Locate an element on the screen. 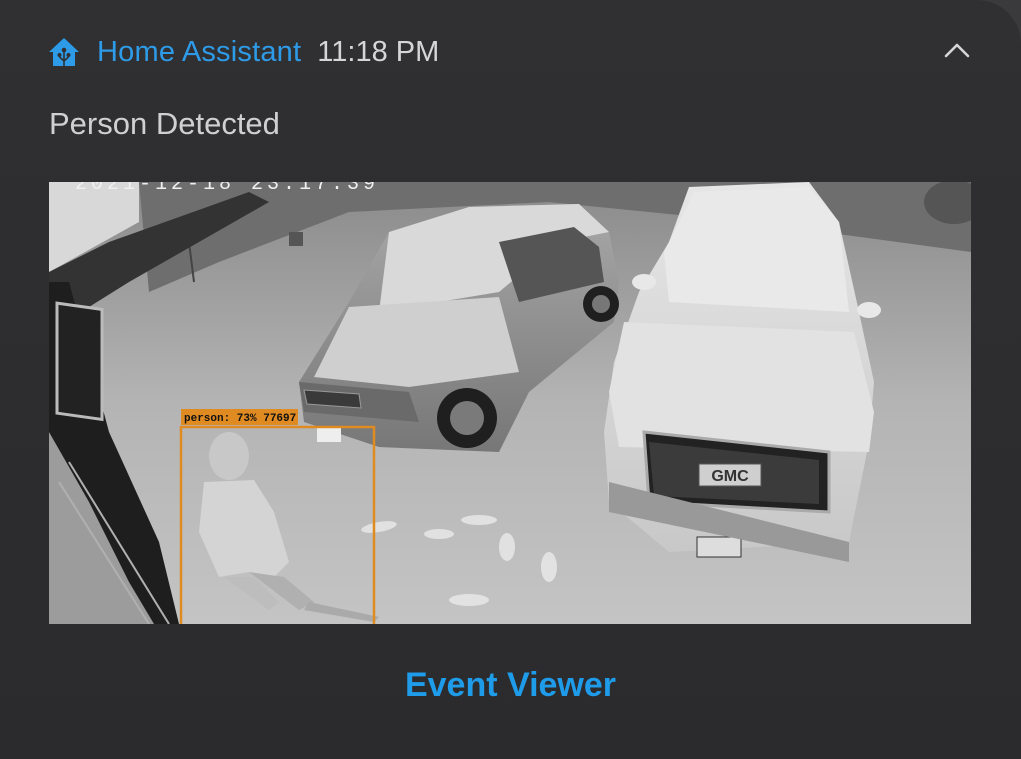  notification-message: Person Detected is located at coordinates (164, 123).